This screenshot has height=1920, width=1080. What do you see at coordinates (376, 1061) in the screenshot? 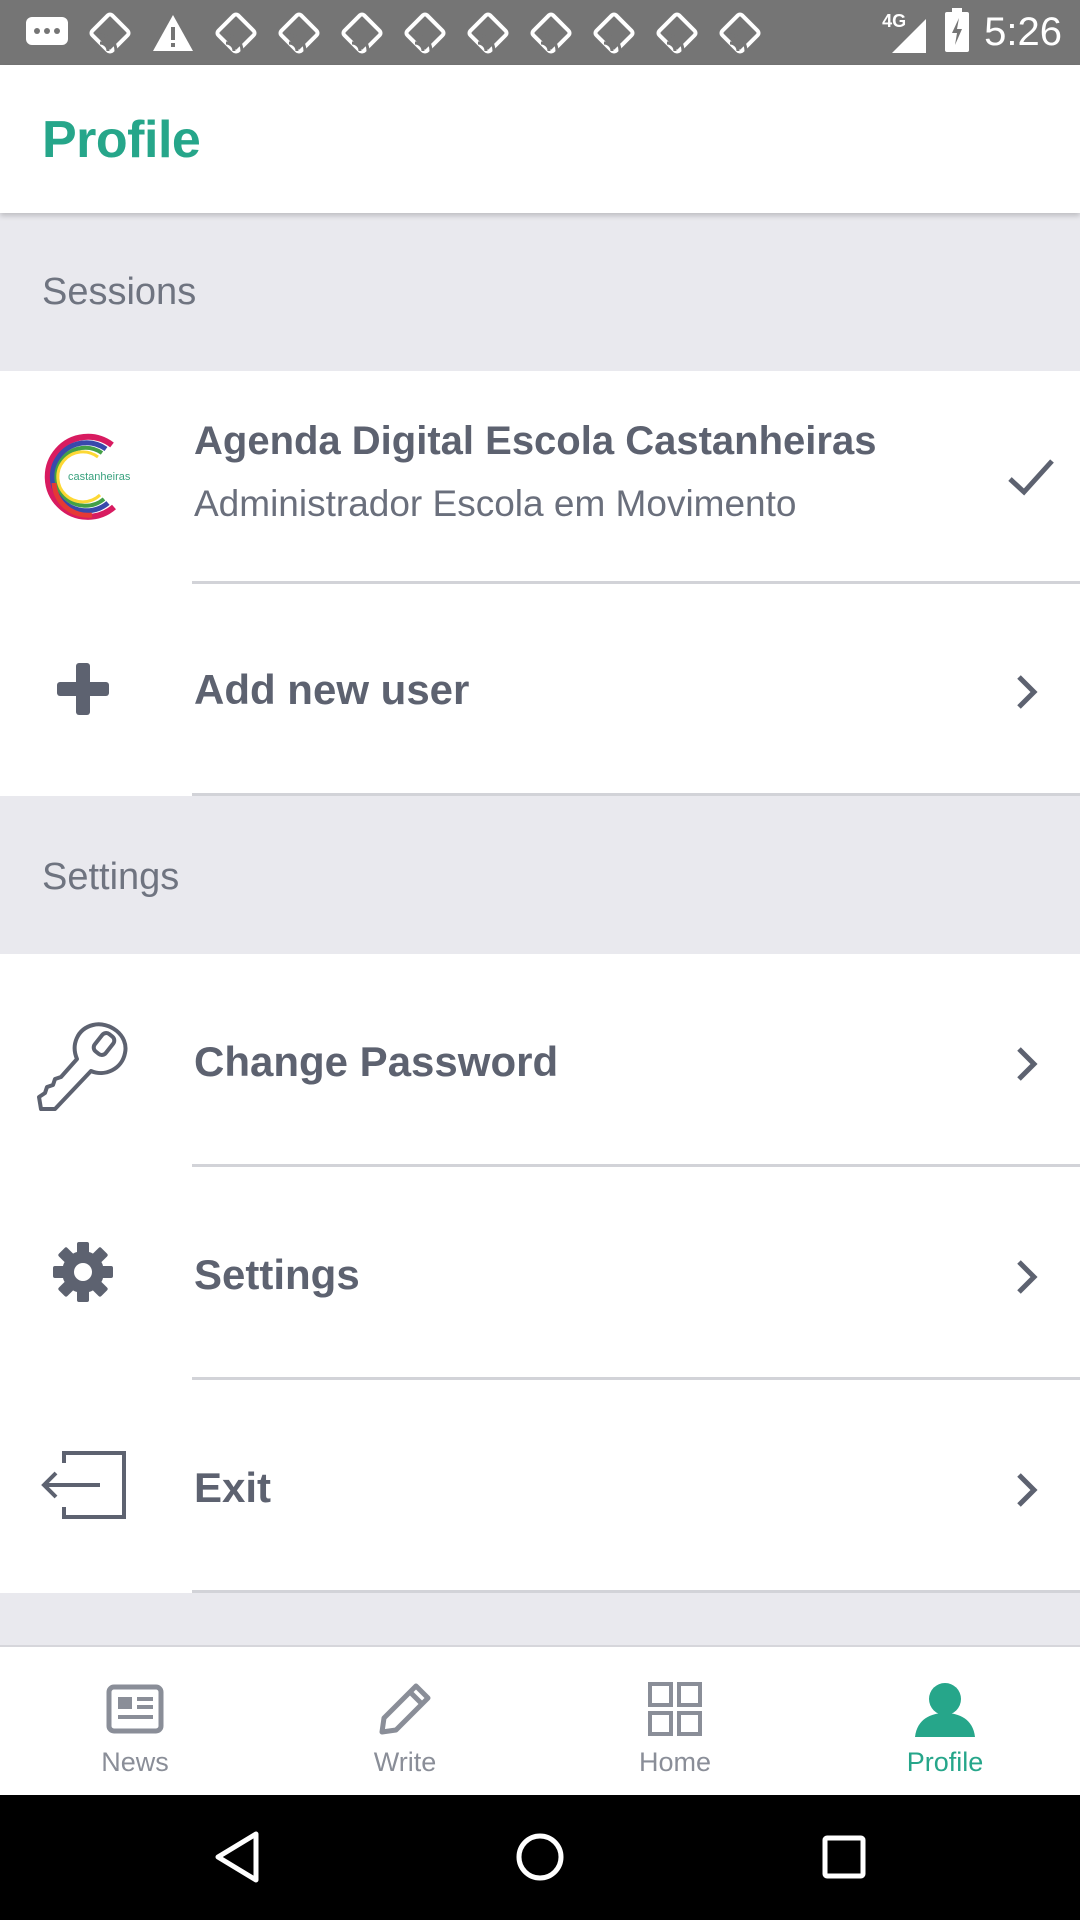
I see `change-password-label: Change Password` at bounding box center [376, 1061].